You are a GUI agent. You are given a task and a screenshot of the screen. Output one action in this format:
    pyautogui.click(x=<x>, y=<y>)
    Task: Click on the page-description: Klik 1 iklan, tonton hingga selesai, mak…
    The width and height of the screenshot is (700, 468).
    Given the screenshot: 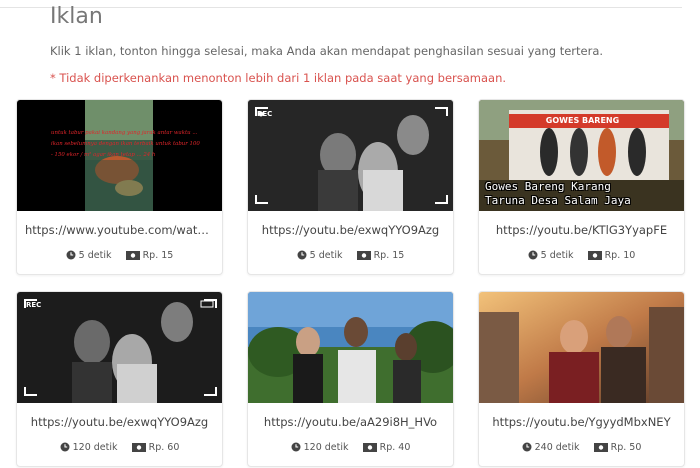 What is the action you would take?
    pyautogui.click(x=327, y=51)
    